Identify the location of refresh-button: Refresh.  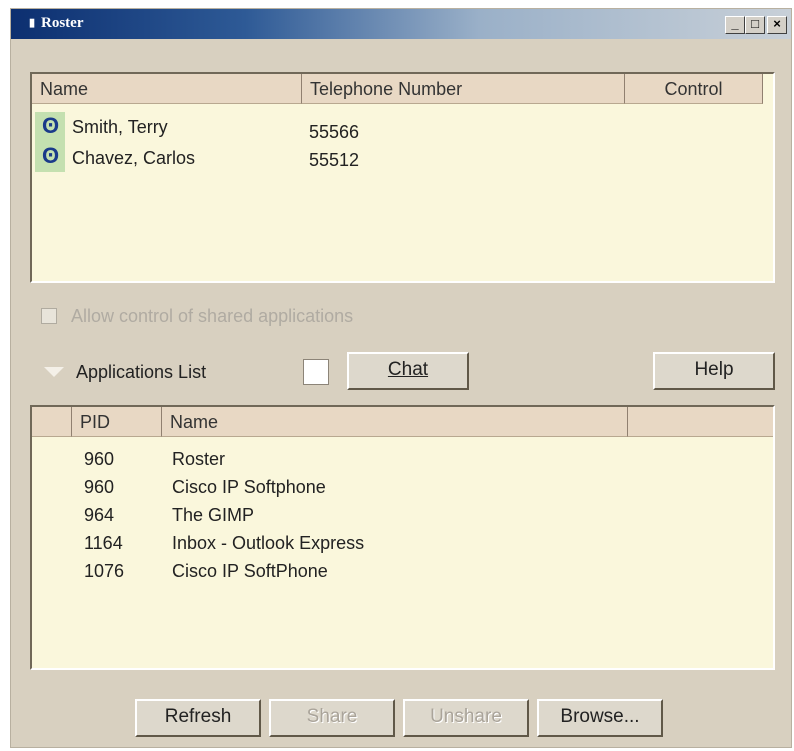
(198, 718).